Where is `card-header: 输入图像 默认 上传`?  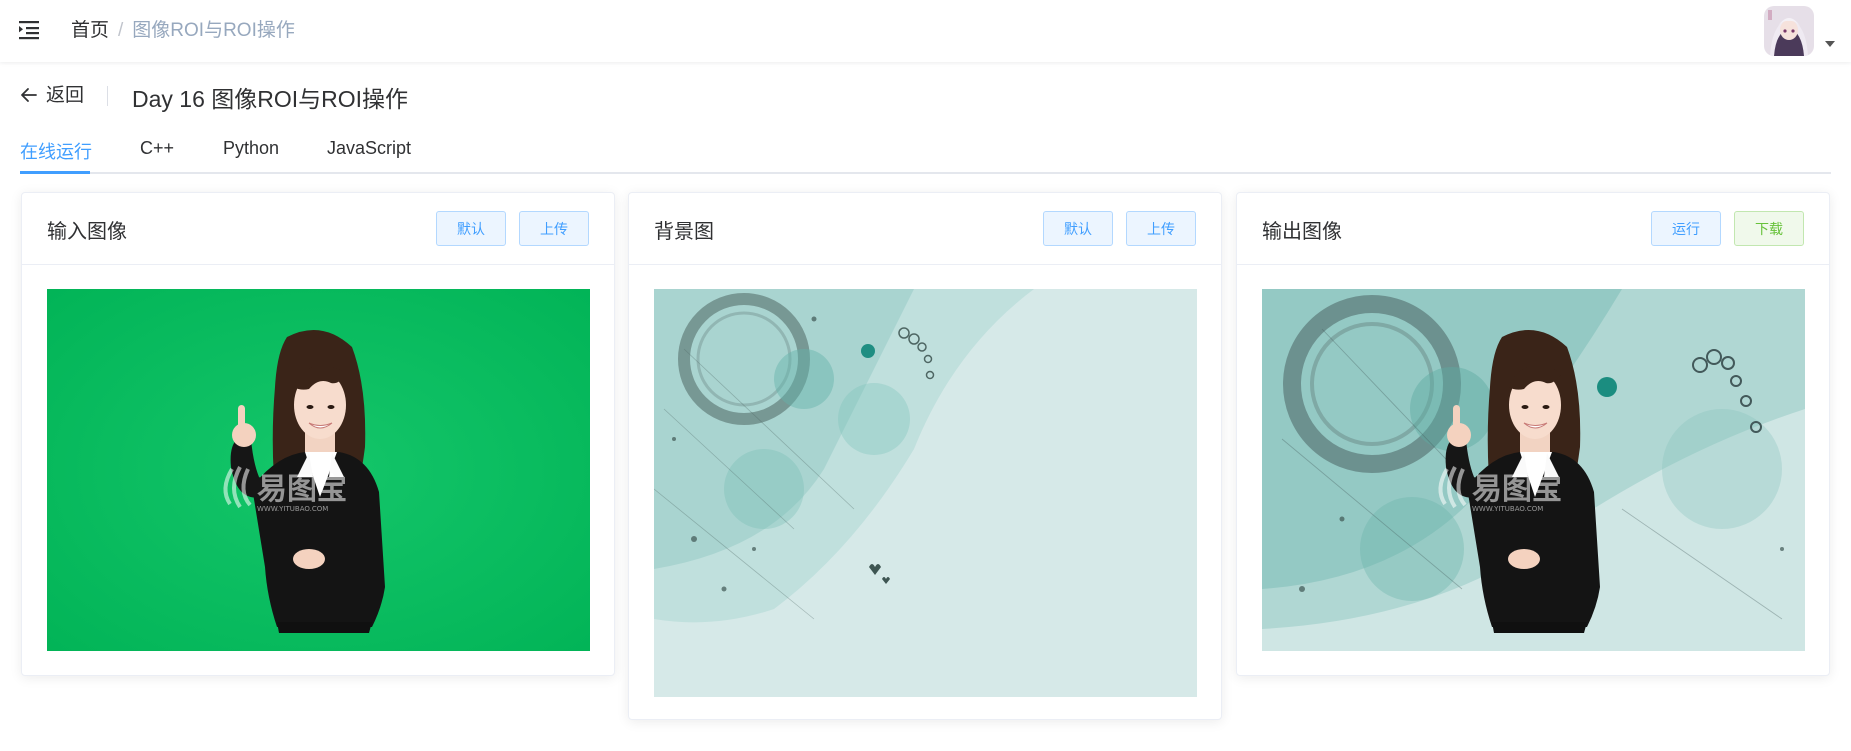
card-header: 输入图像 默认 上传 is located at coordinates (318, 229).